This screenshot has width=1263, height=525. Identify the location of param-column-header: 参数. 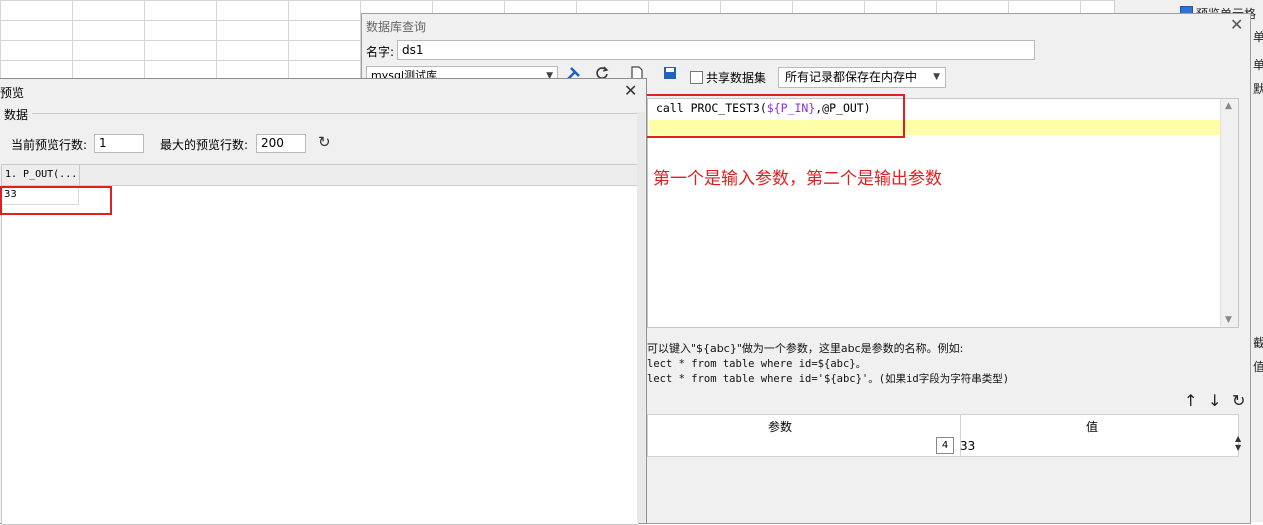
(780, 427).